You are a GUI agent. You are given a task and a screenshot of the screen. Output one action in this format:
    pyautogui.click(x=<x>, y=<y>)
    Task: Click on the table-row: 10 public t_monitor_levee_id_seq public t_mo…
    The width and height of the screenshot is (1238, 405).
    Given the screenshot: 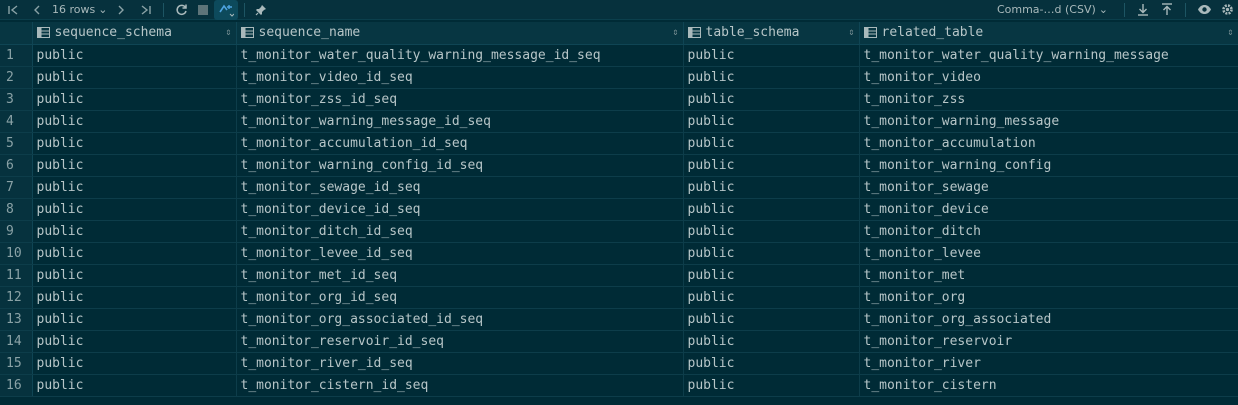 What is the action you would take?
    pyautogui.click(x=619, y=253)
    